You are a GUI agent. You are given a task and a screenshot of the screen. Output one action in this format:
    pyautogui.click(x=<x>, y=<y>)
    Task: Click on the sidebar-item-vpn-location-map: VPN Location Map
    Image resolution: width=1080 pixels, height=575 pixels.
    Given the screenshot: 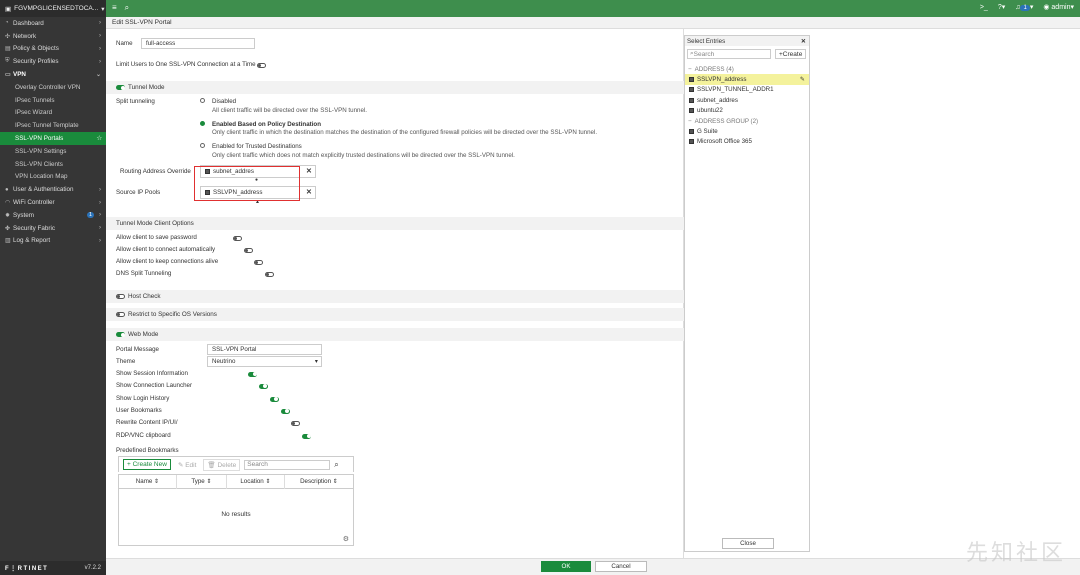 What is the action you would take?
    pyautogui.click(x=53, y=177)
    